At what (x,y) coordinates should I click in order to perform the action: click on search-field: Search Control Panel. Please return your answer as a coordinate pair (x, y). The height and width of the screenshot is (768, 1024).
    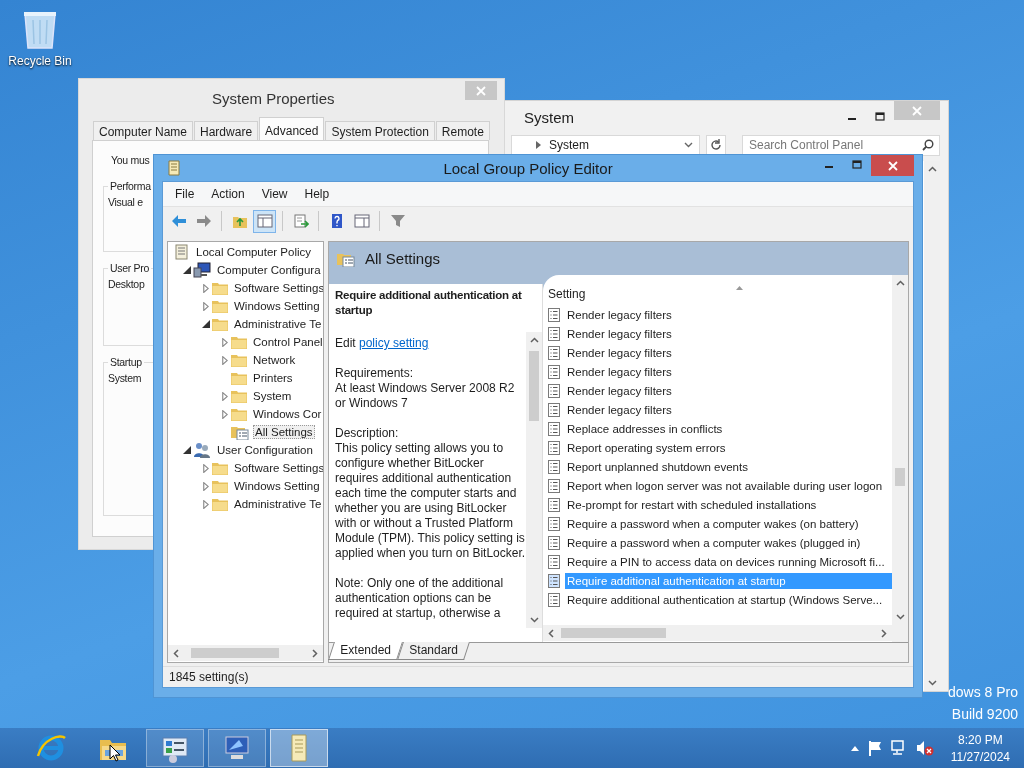
    Looking at the image, I should click on (841, 145).